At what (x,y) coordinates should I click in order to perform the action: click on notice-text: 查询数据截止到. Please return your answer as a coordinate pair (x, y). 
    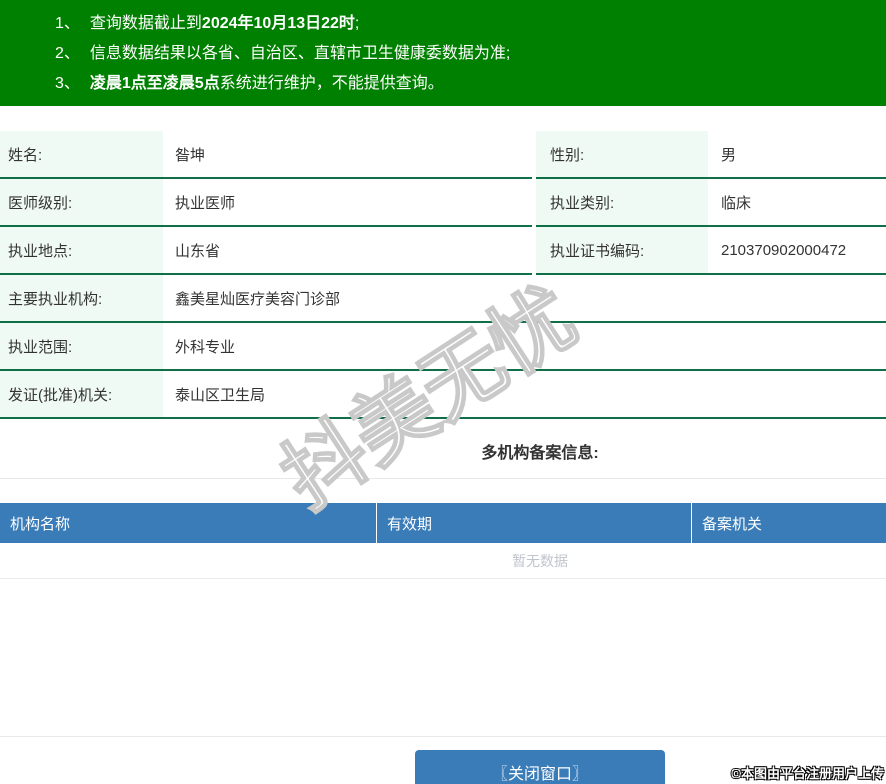
    Looking at the image, I should click on (145, 23).